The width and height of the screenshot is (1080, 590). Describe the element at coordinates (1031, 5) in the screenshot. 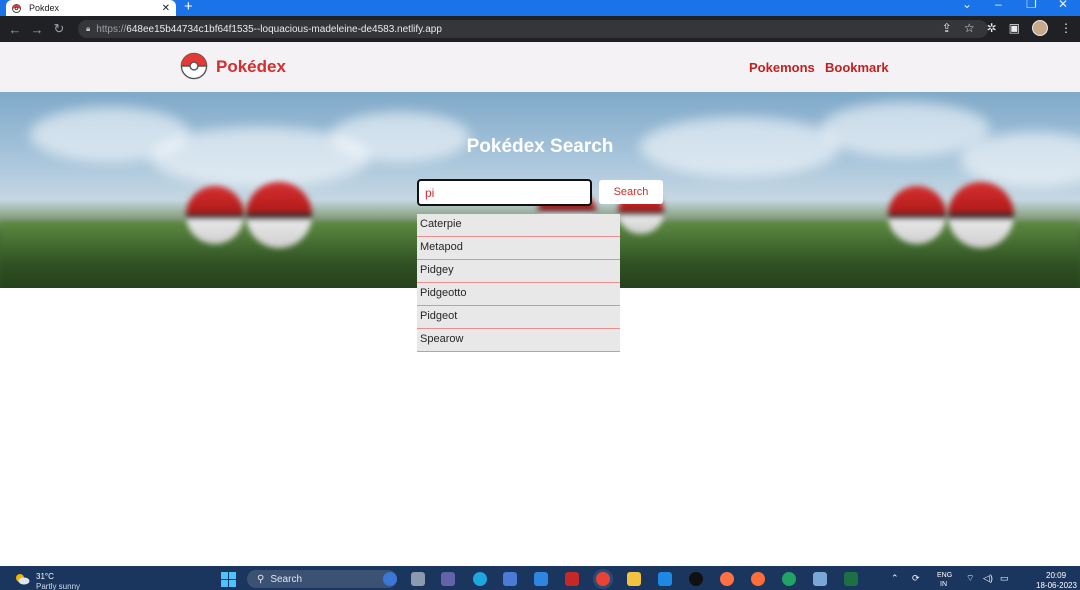

I see `restore-icon: ❐` at that location.